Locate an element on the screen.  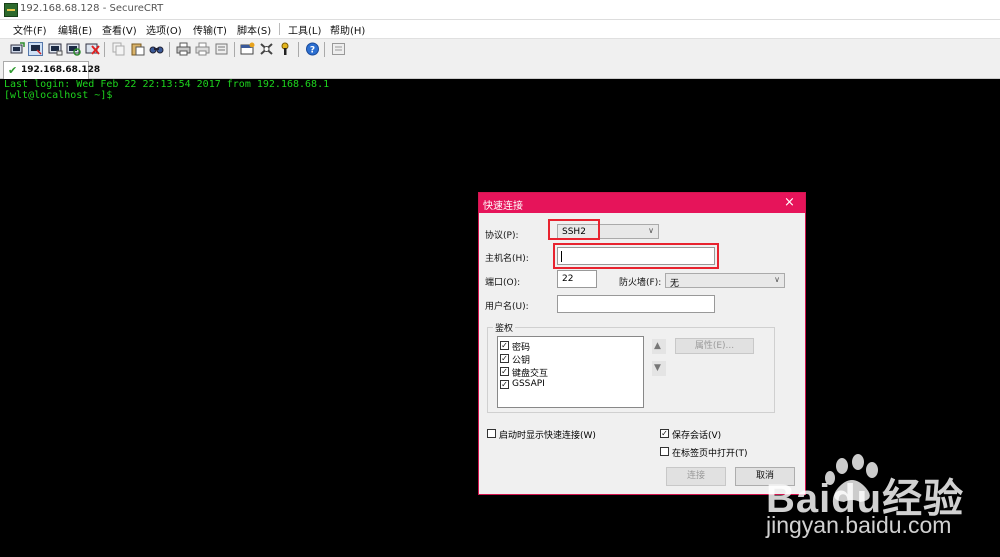
menu-script: 脚本(S) is located at coordinates (254, 29).